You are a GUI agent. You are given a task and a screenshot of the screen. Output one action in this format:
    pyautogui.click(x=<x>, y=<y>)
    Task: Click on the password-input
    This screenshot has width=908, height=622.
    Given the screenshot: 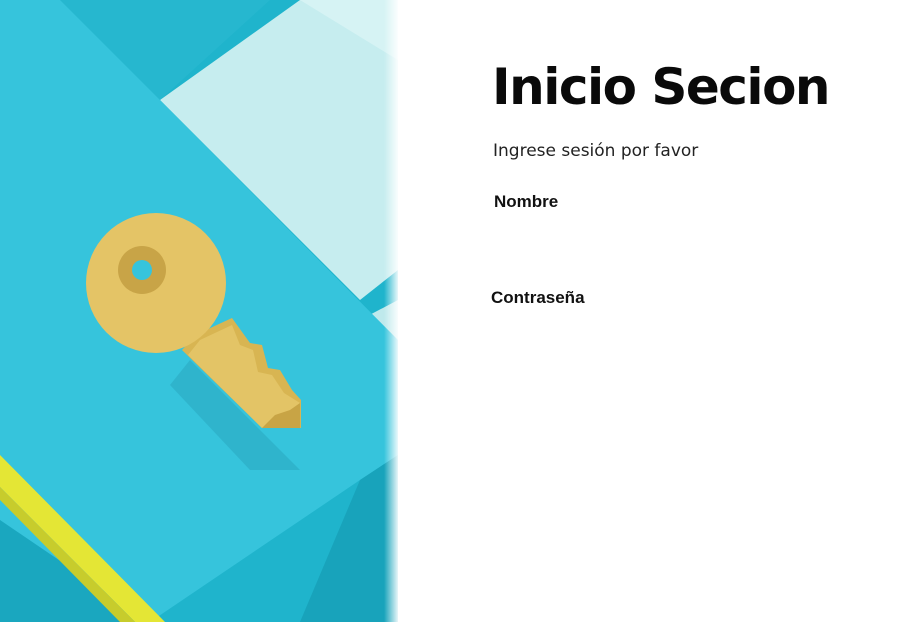 What is the action you would take?
    pyautogui.click(x=664, y=332)
    